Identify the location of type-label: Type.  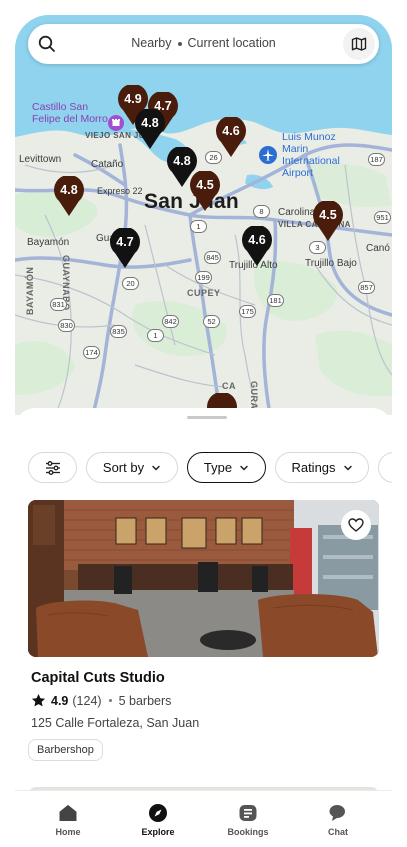
(218, 467).